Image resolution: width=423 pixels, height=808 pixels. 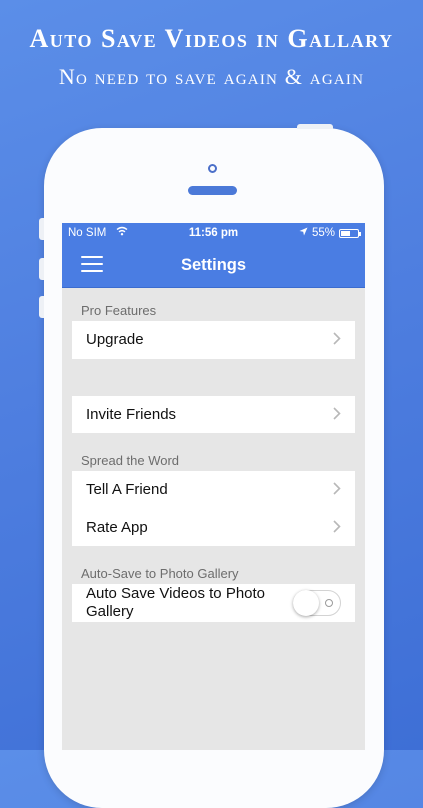 What do you see at coordinates (212, 190) in the screenshot?
I see `earpiece-speaker` at bounding box center [212, 190].